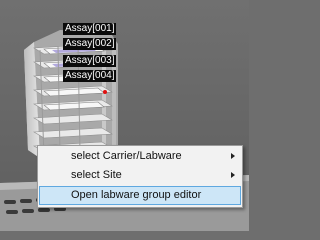 Image resolution: width=320 pixels, height=240 pixels. I want to click on selection-marker, so click(105, 92).